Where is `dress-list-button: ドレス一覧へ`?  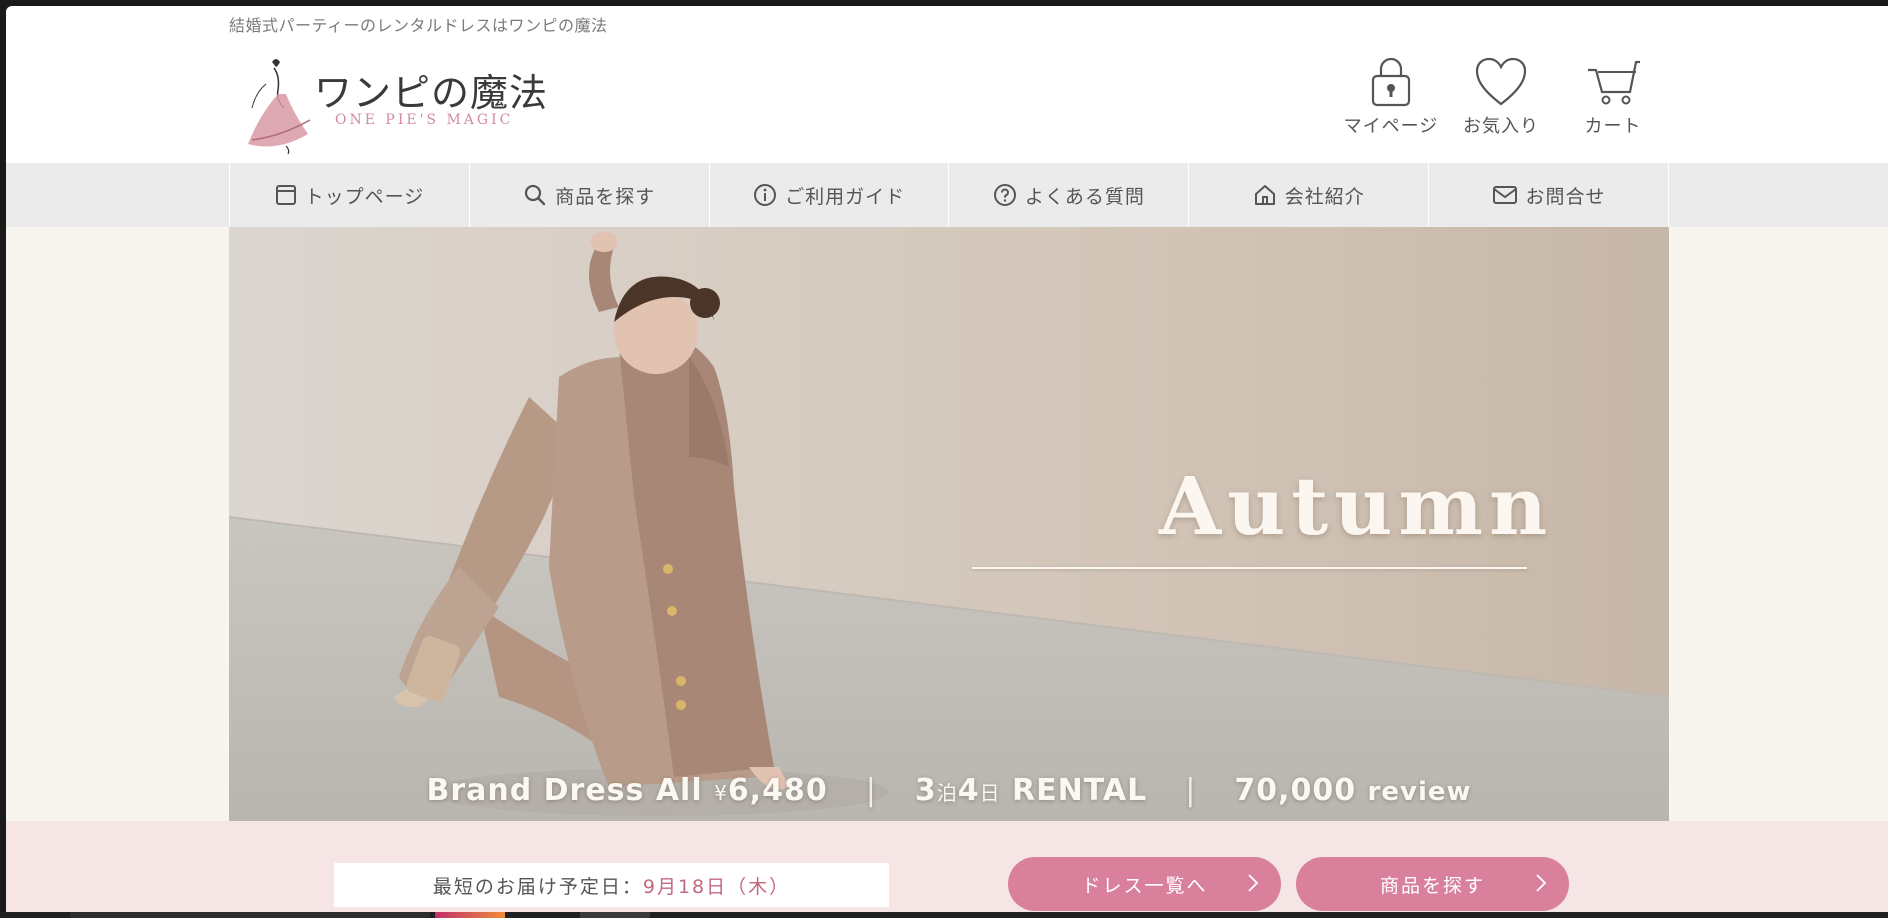 dress-list-button: ドレス一覧へ is located at coordinates (1144, 884).